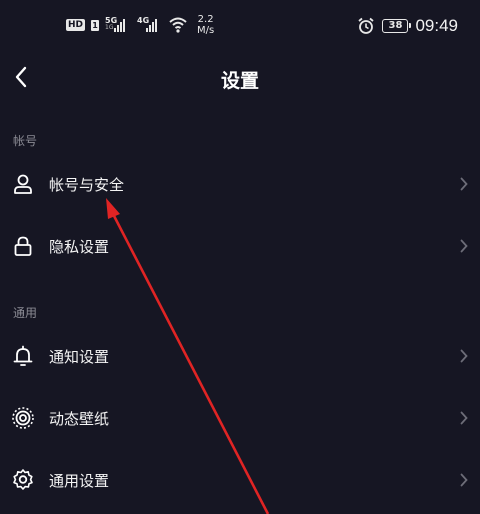 The width and height of the screenshot is (480, 514). What do you see at coordinates (240, 28) in the screenshot?
I see `status-bar: HD 1 5G 1G 4G 2.2 M/s 38 09:49` at bounding box center [240, 28].